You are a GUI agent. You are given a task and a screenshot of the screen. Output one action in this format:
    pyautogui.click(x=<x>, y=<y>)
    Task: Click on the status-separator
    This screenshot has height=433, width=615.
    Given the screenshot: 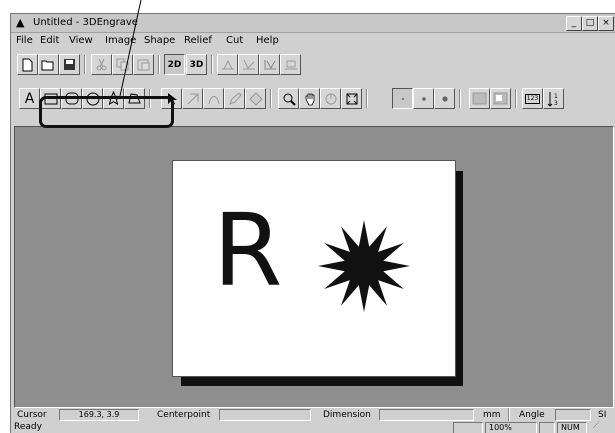 What is the action you would take?
    pyautogui.click(x=509, y=414)
    